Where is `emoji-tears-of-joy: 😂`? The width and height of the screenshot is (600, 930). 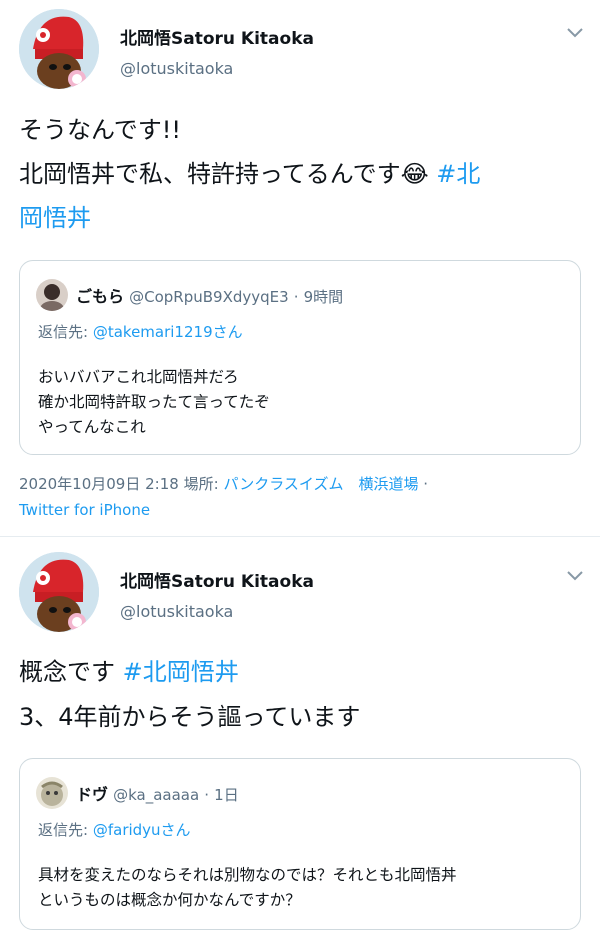 emoji-tears-of-joy: 😂 is located at coordinates (414, 174).